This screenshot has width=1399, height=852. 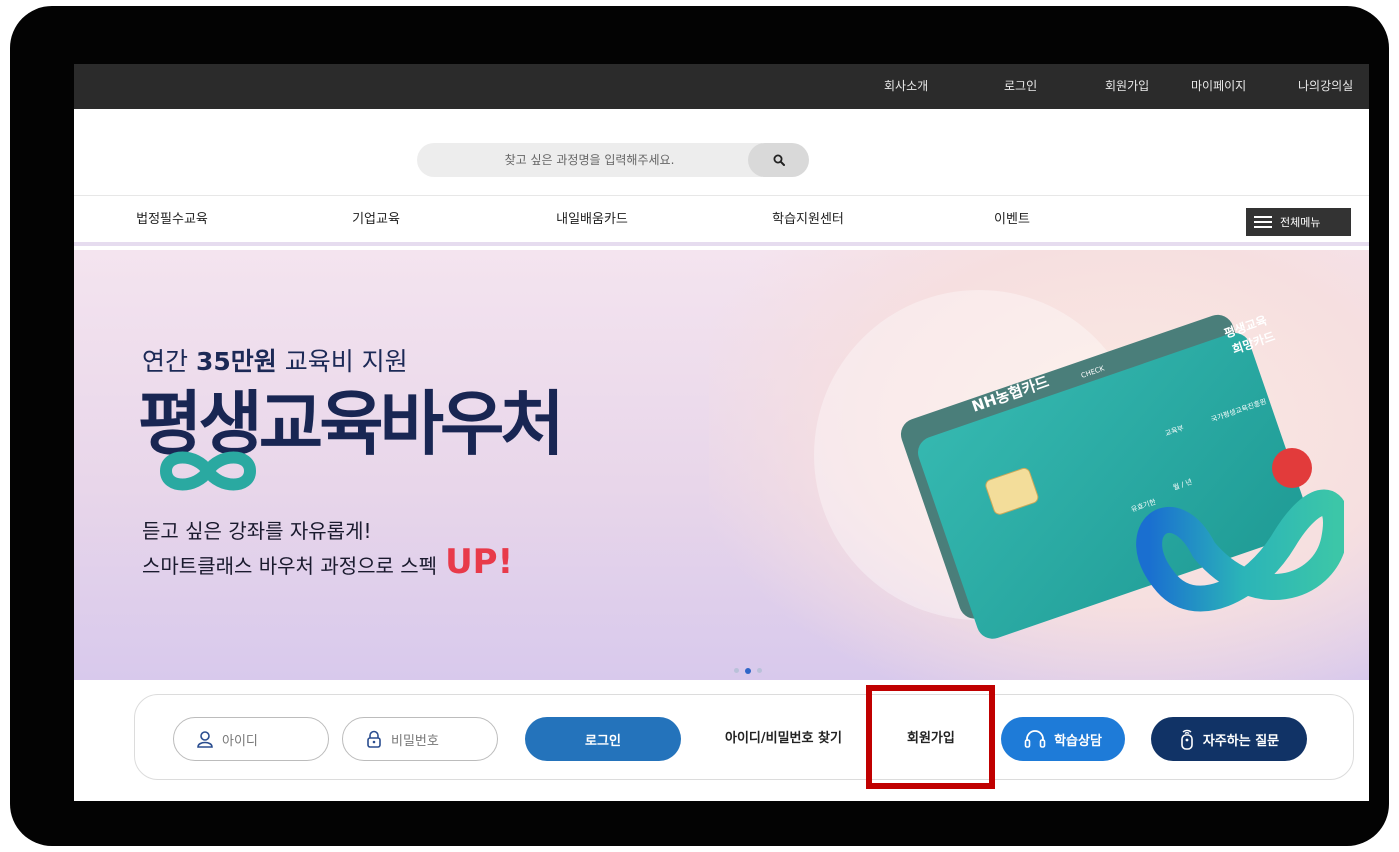 I want to click on login-button: 로그인, so click(x=603, y=739).